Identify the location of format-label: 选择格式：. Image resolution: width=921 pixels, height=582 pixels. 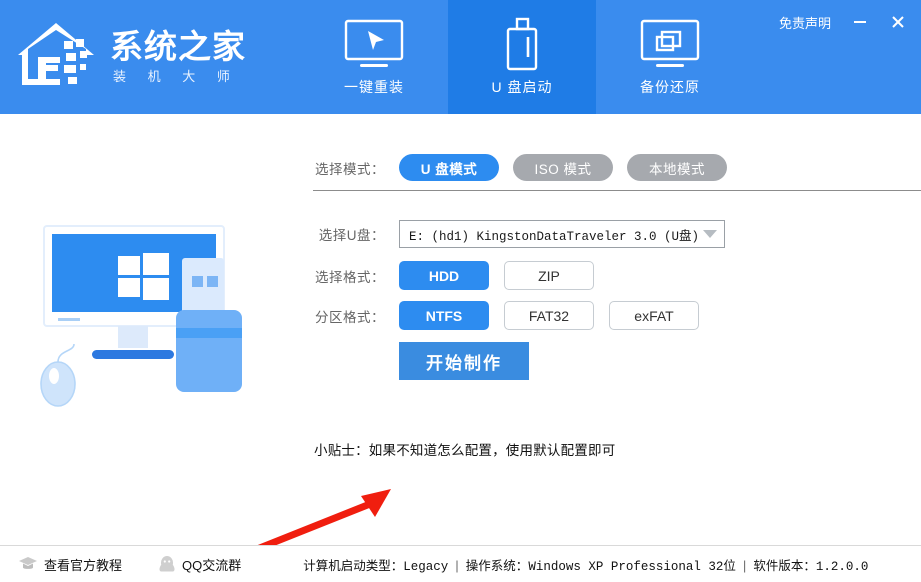
(350, 277).